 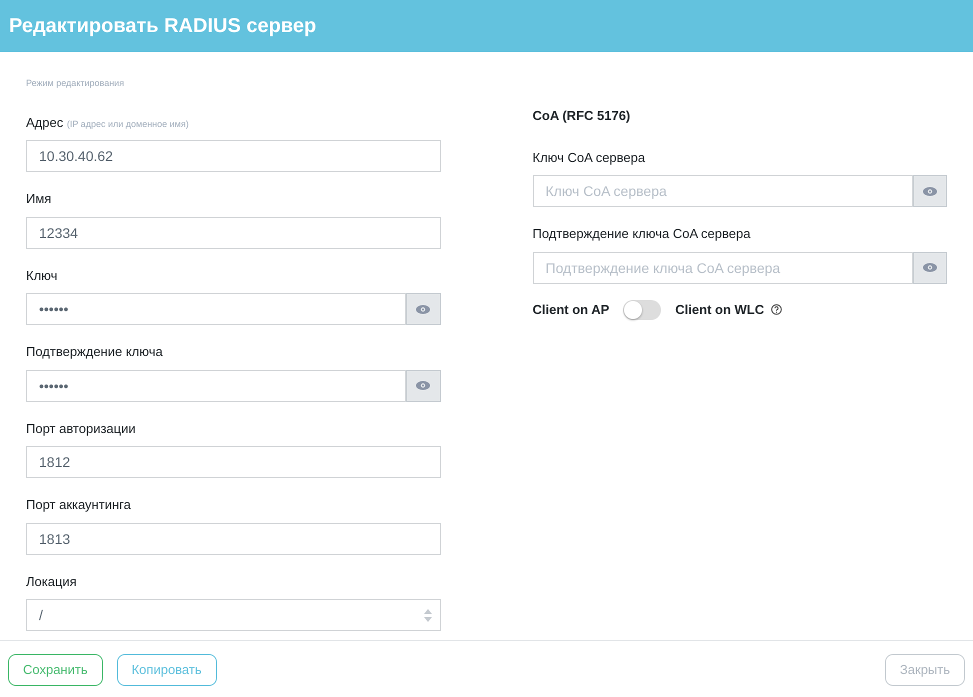 I want to click on section-title: CoA (RFC 5176), so click(x=581, y=116).